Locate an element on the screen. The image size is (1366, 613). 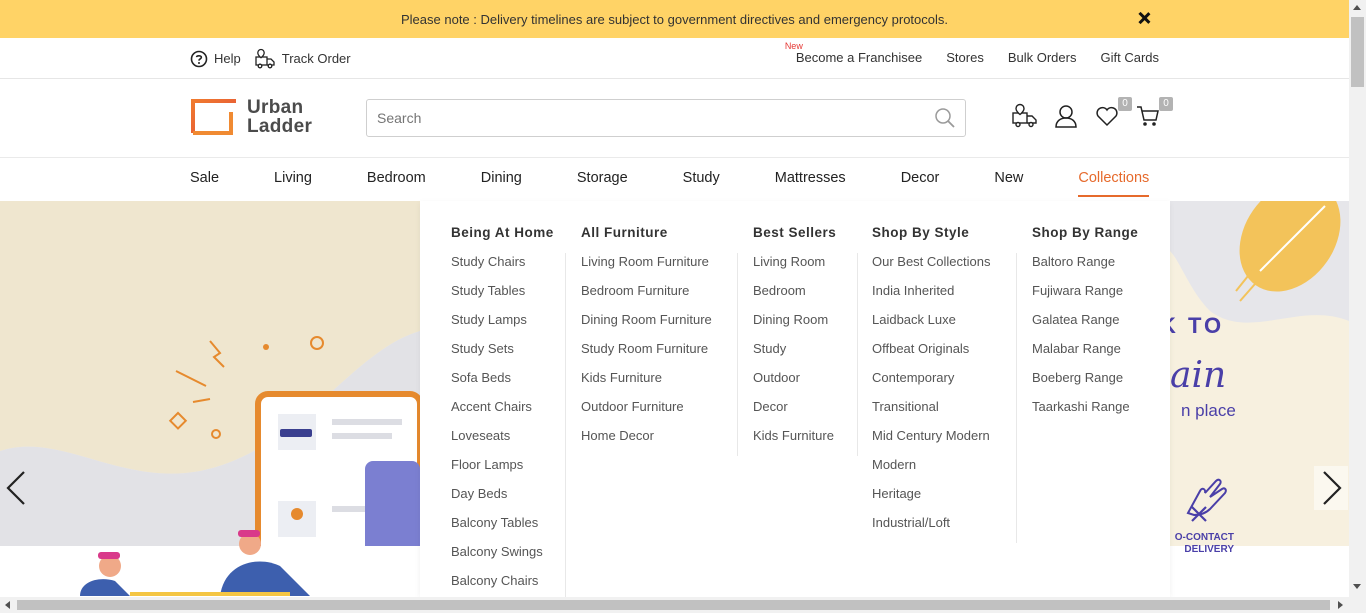
horizontal-scroll-thumb is located at coordinates (673, 605).